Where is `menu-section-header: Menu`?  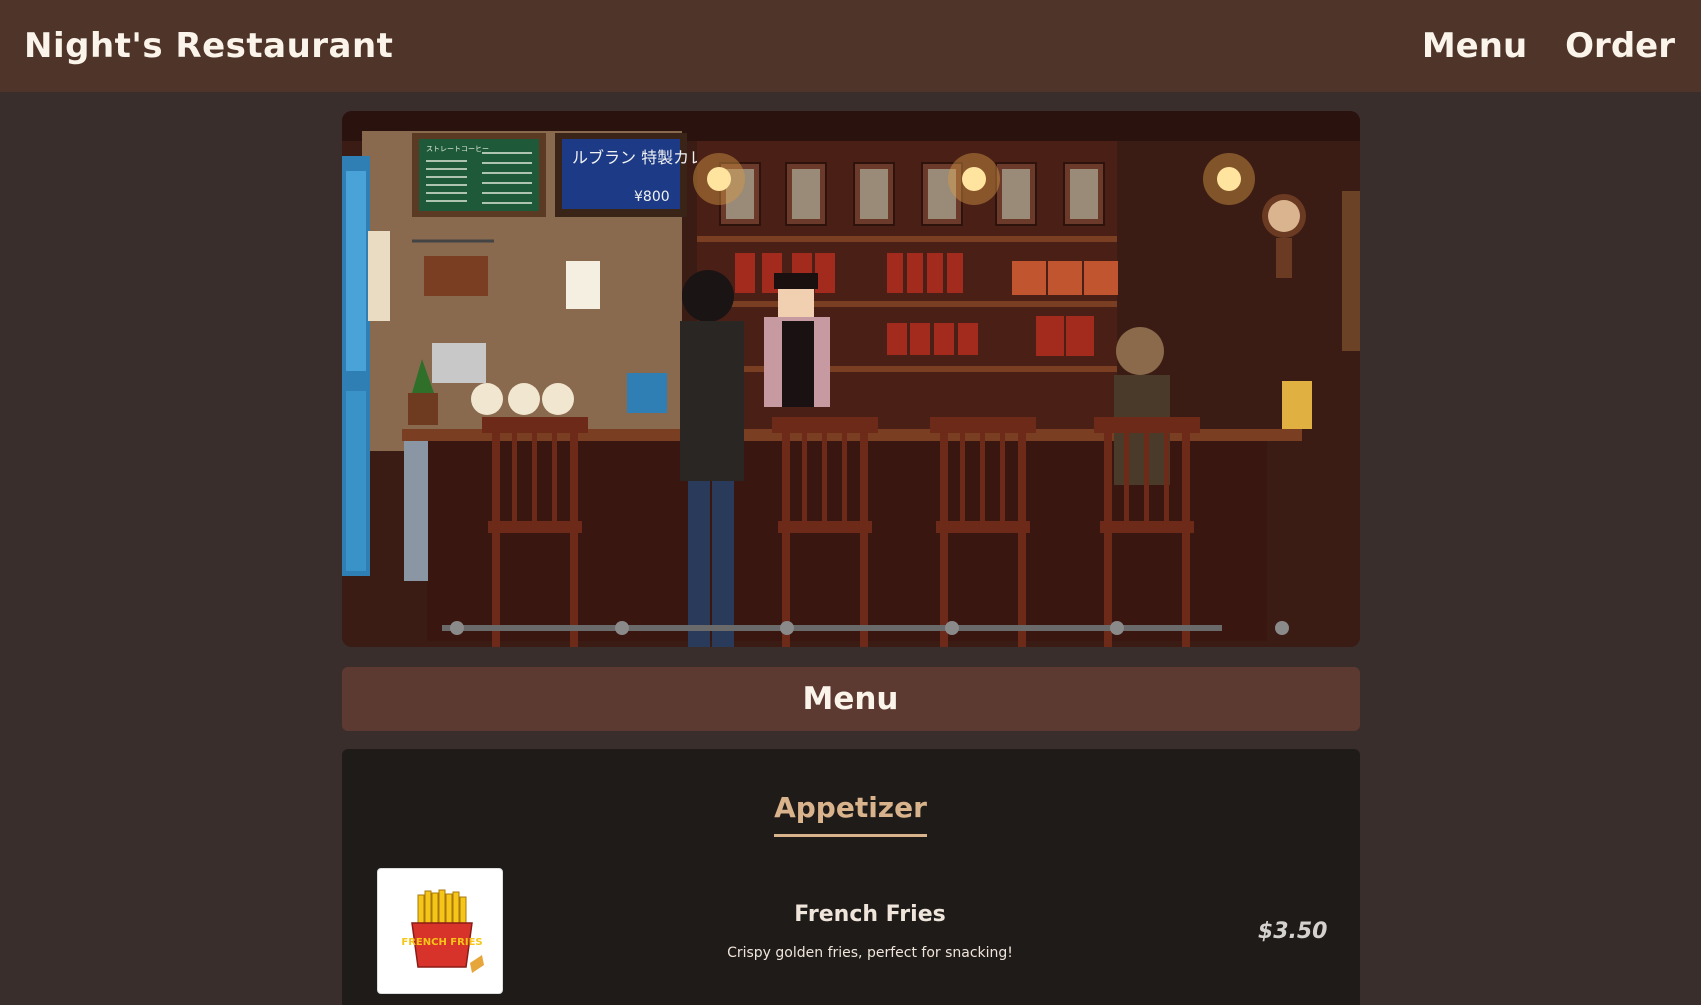 menu-section-header: Menu is located at coordinates (850, 699).